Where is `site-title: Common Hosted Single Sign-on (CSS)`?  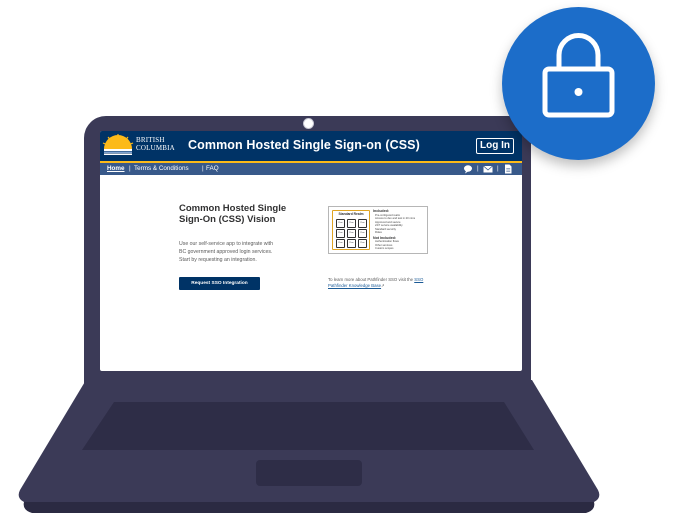 site-title: Common Hosted Single Sign-on (CSS) is located at coordinates (304, 145).